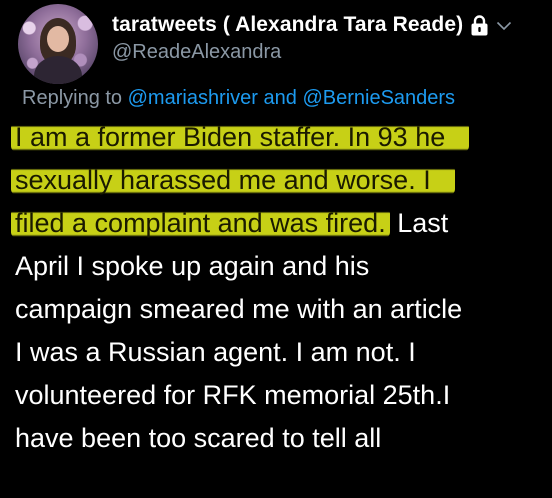 This screenshot has width=552, height=498. I want to click on highlighted-text: sexually harassed me and worse. I, so click(233, 180).